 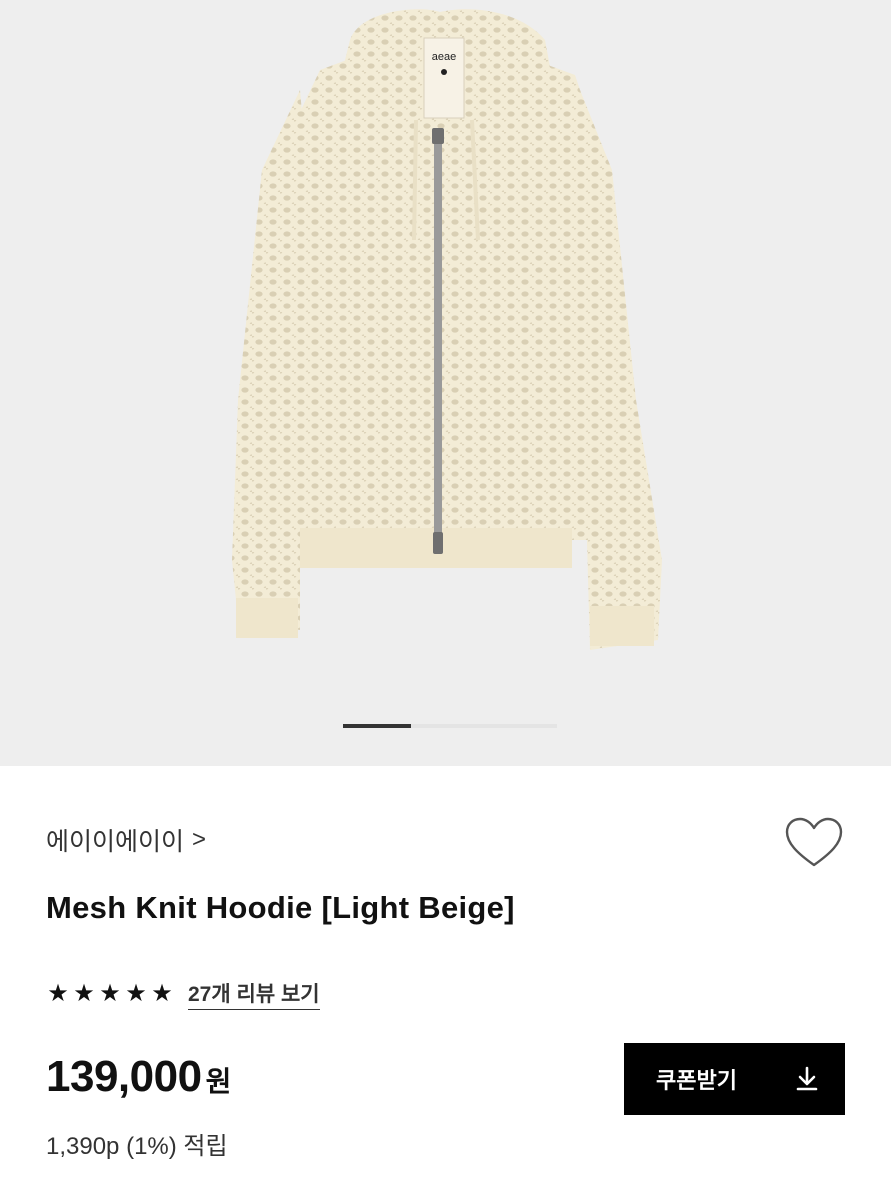 I want to click on pager-active-indicator, so click(x=377, y=726).